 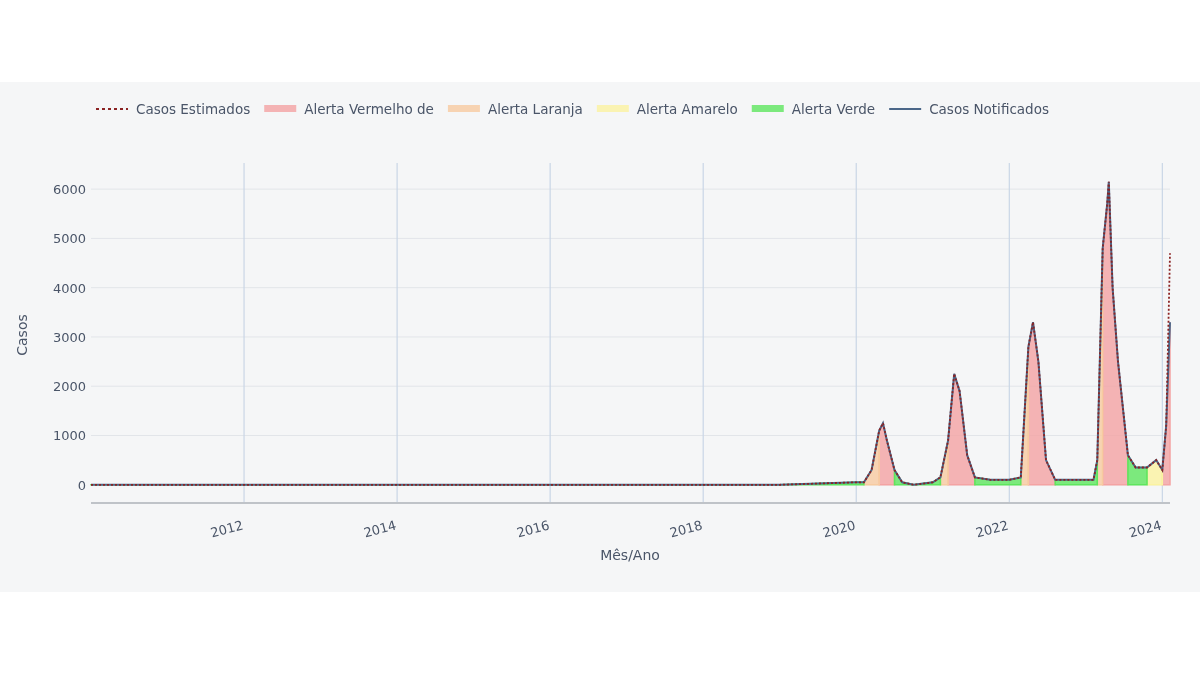 What do you see at coordinates (630, 555) in the screenshot?
I see `x-axis-title: Mês/Ano` at bounding box center [630, 555].